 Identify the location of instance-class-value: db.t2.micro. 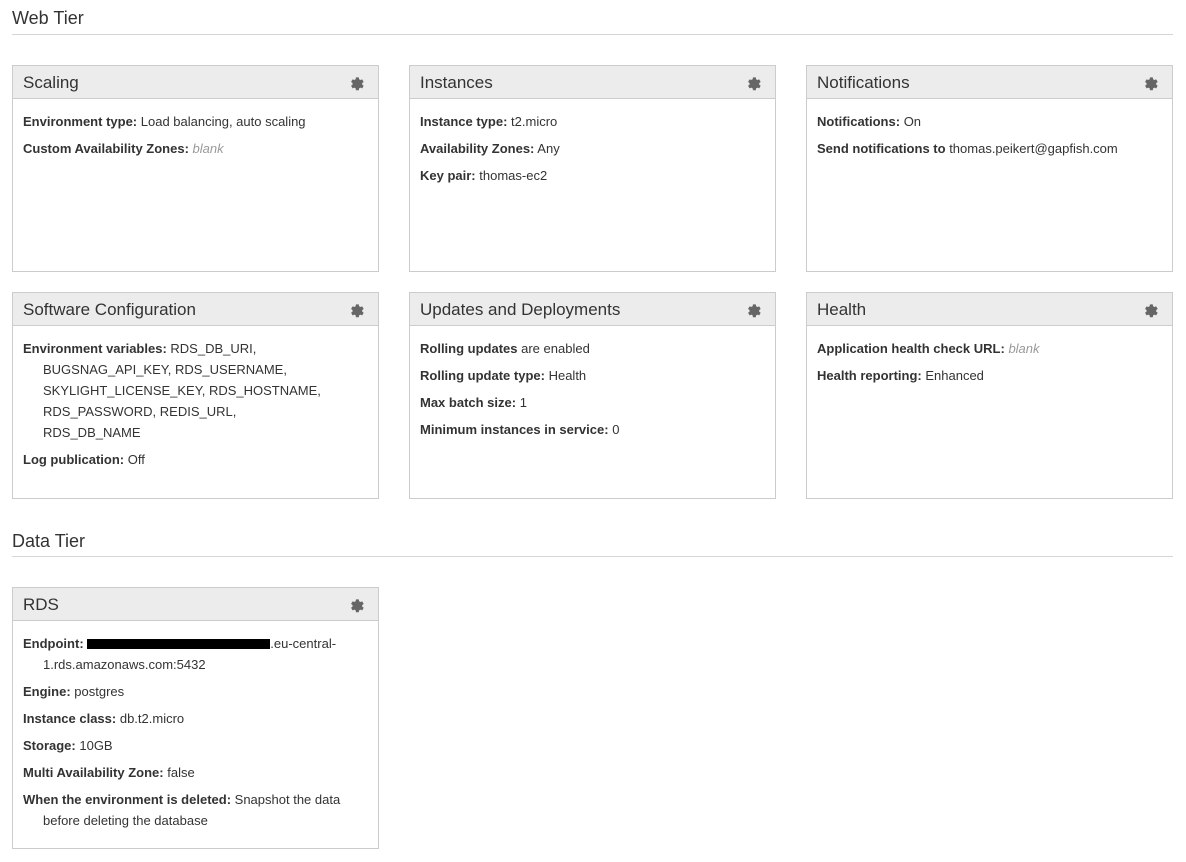
(152, 718).